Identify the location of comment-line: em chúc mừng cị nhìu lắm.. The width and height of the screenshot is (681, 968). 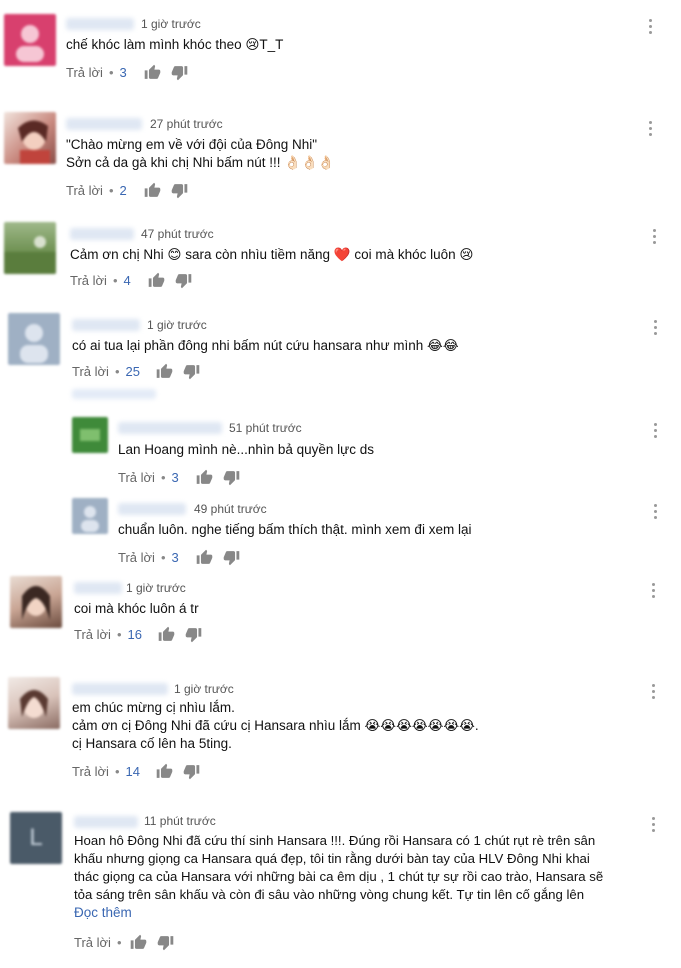
(153, 707).